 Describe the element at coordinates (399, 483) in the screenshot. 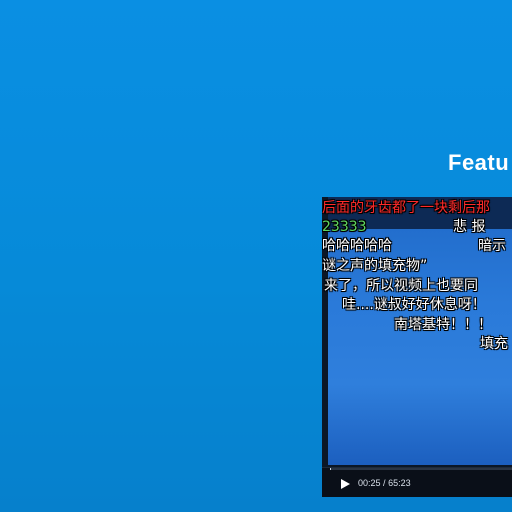

I see `duration: 65:23` at that location.